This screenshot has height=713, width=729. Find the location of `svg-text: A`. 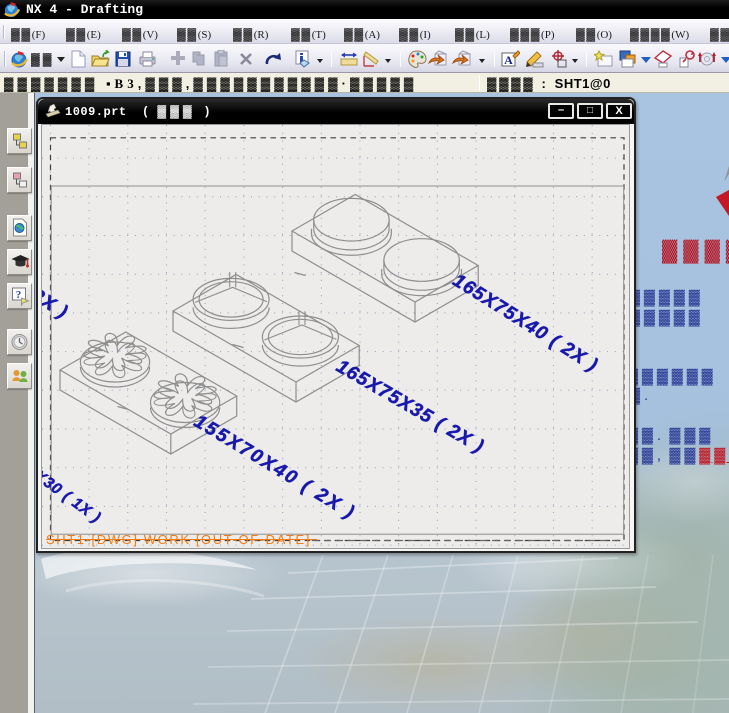

svg-text: A is located at coordinates (508, 60).